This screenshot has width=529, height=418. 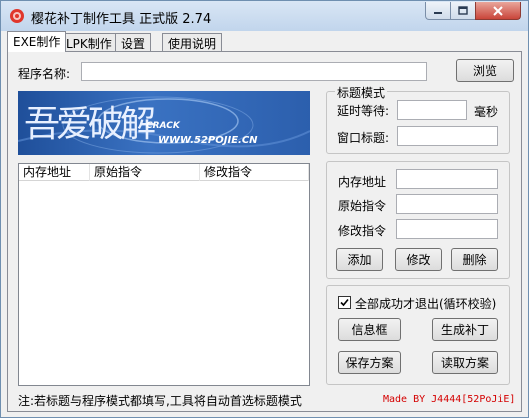 I want to click on minimize-button, so click(x=438, y=11).